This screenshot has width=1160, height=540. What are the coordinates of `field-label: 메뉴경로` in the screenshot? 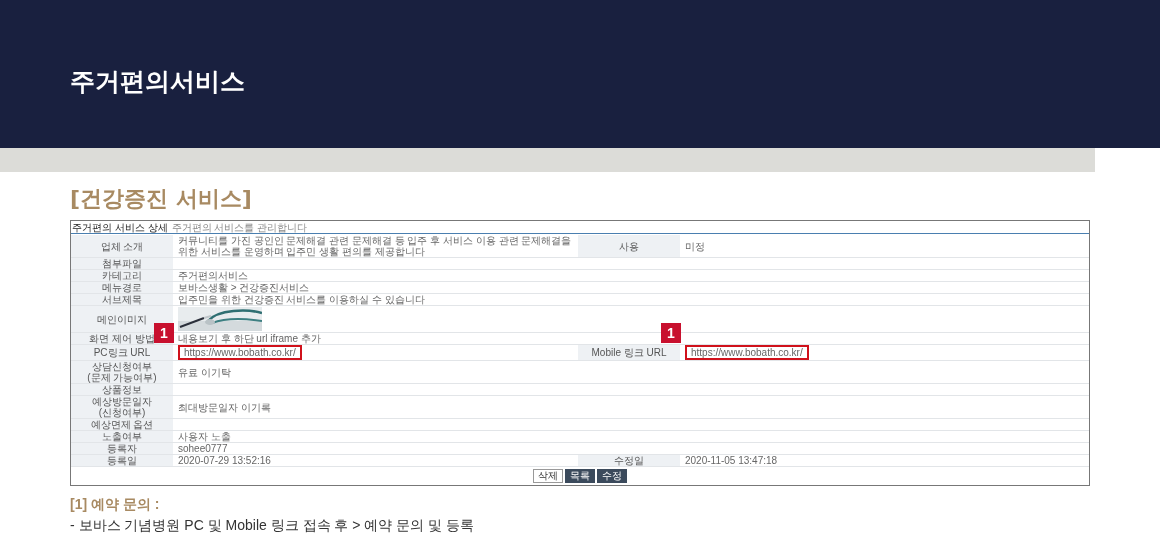 It's located at (122, 287).